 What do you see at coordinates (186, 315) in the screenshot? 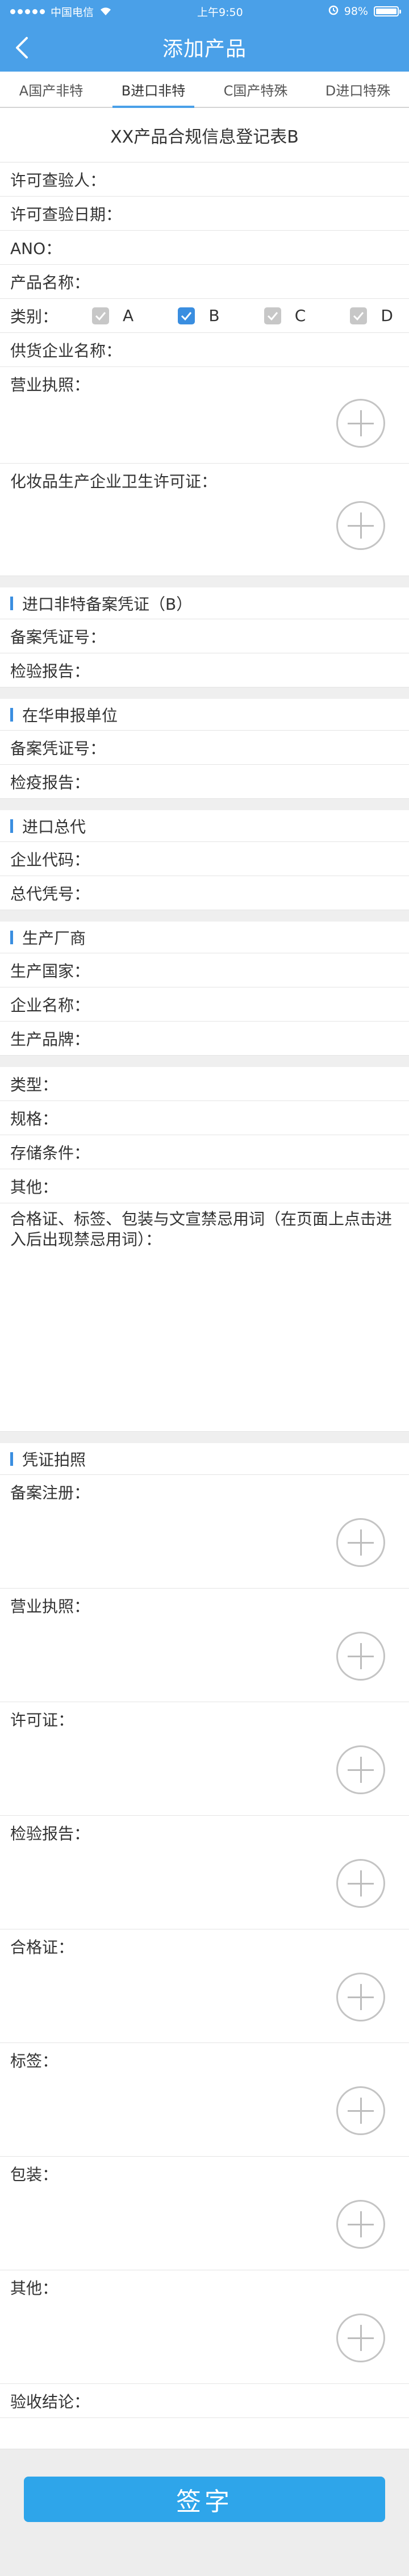
I see `checkbox-checked-icon` at bounding box center [186, 315].